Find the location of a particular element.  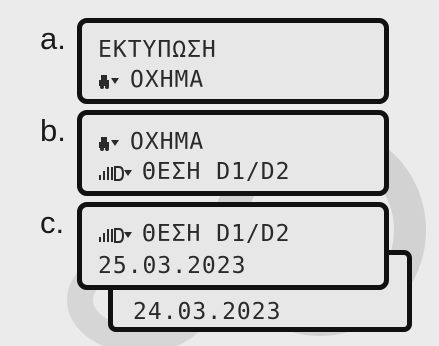

previous-date-text: 24.03.2023 is located at coordinates (207, 312).